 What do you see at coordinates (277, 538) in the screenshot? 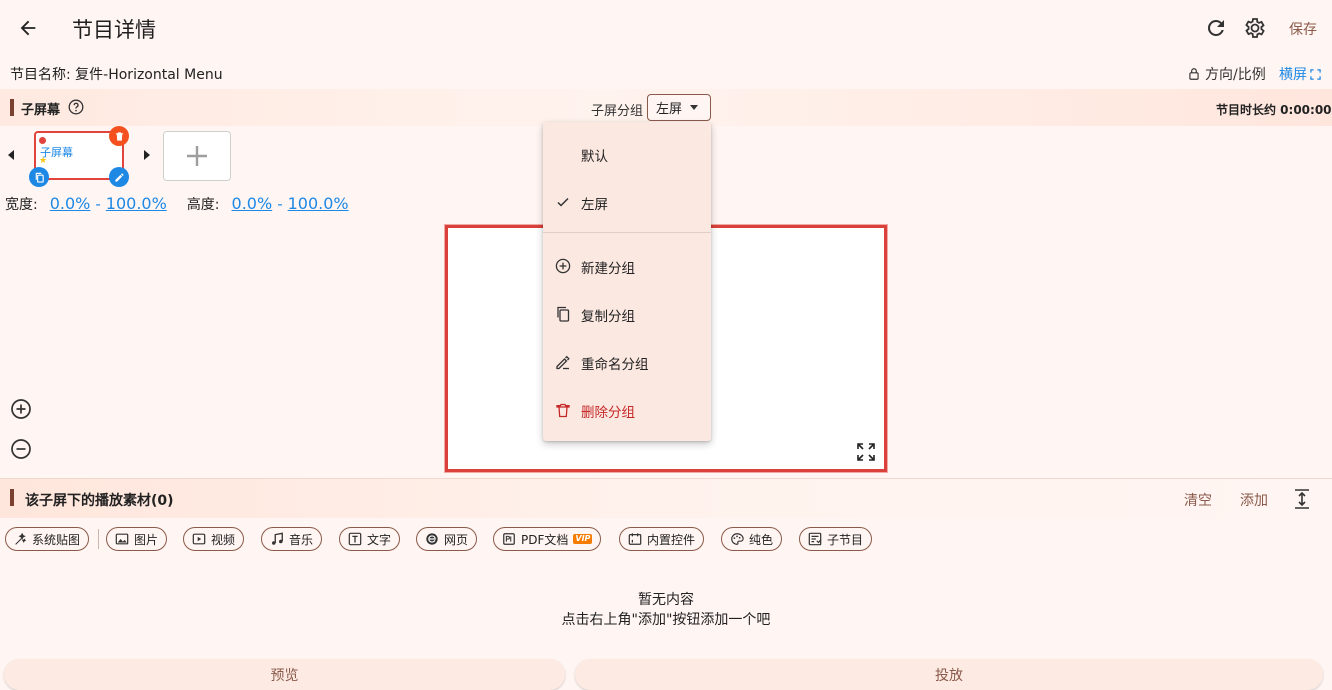
I see `music-icon` at bounding box center [277, 538].